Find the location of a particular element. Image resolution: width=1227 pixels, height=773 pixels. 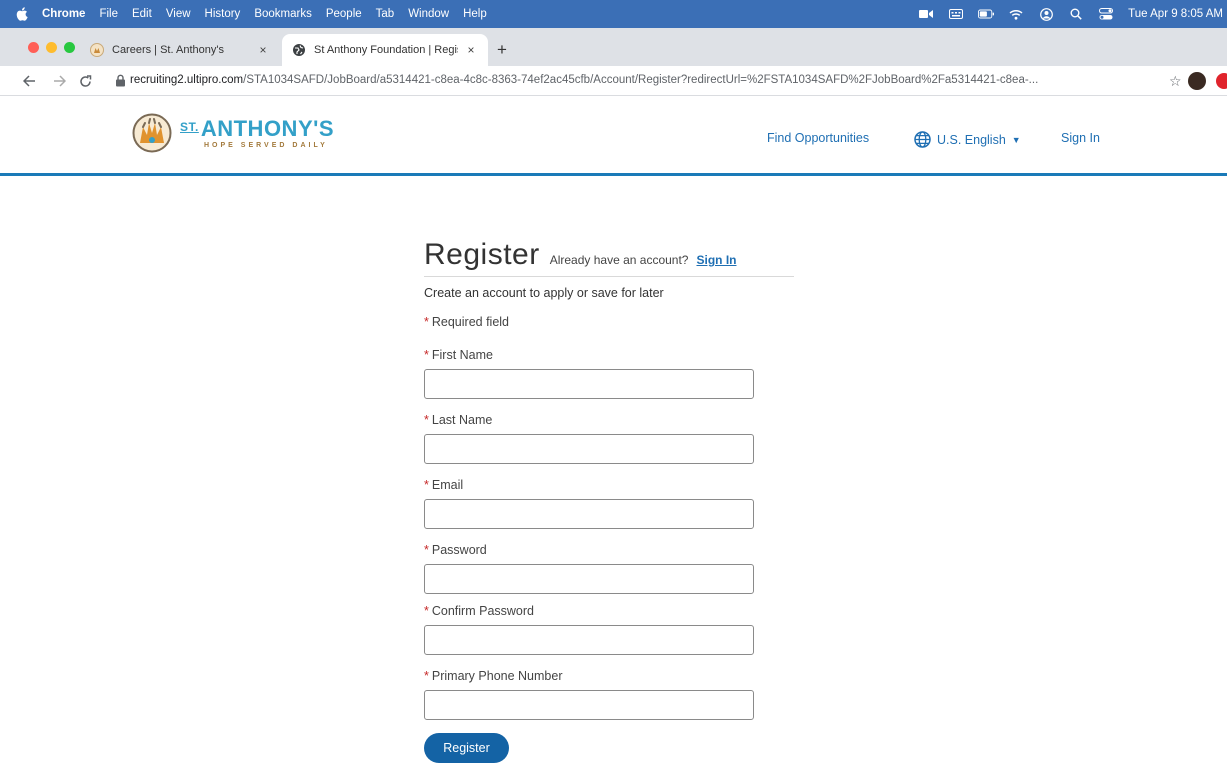

menu-bookmarks: Bookmarks is located at coordinates (283, 14).